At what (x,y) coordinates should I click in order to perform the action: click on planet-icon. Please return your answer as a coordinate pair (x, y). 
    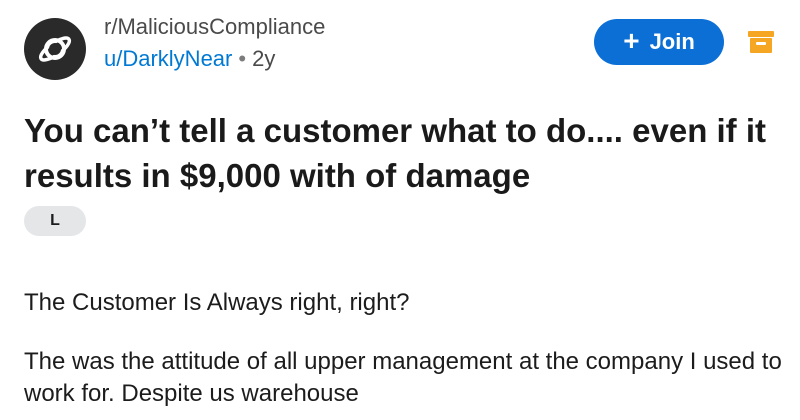
    Looking at the image, I should click on (55, 49).